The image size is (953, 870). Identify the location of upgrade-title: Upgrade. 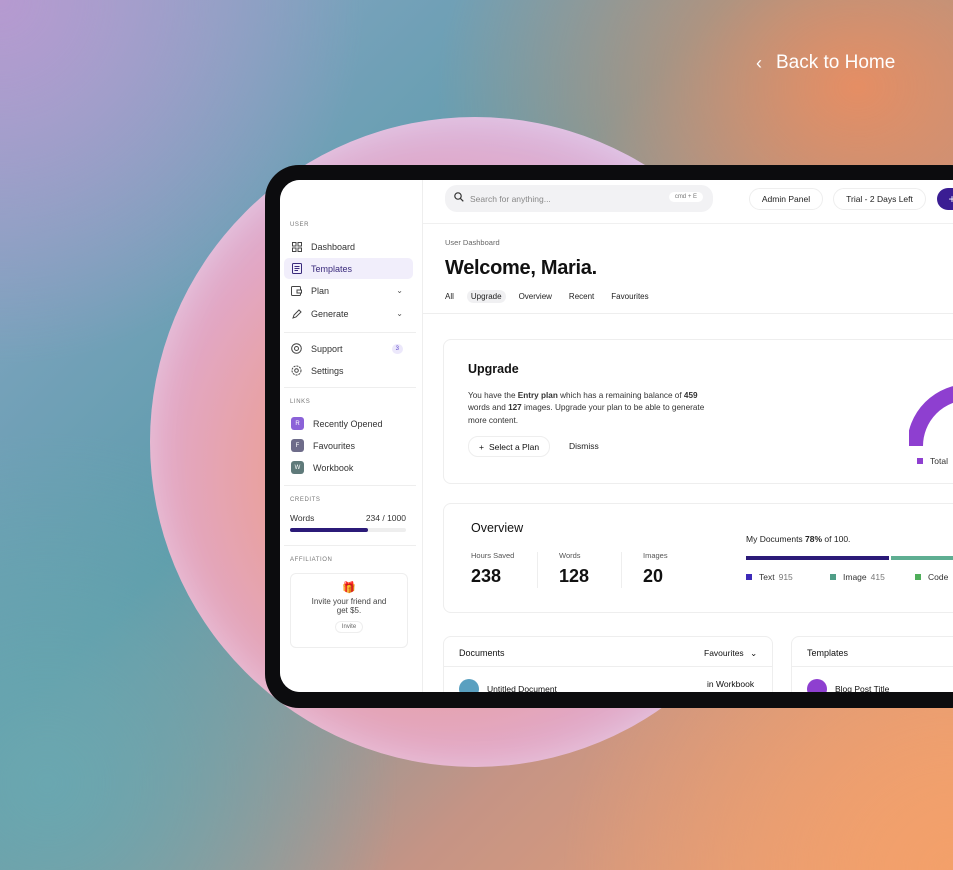
(493, 369).